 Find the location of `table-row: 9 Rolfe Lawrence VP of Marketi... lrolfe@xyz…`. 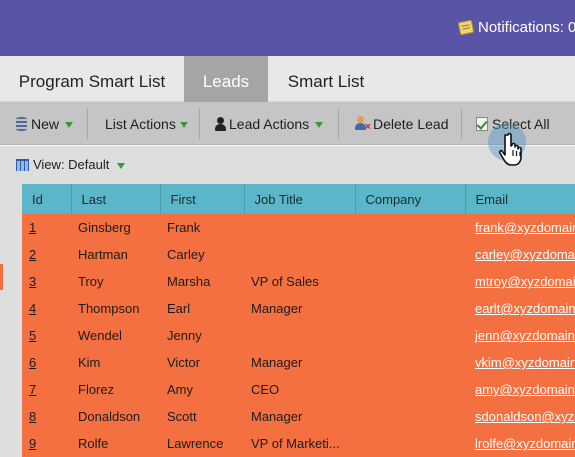

table-row: 9 Rolfe Lawrence VP of Marketi... lrolfe@xyz… is located at coordinates (298, 443).